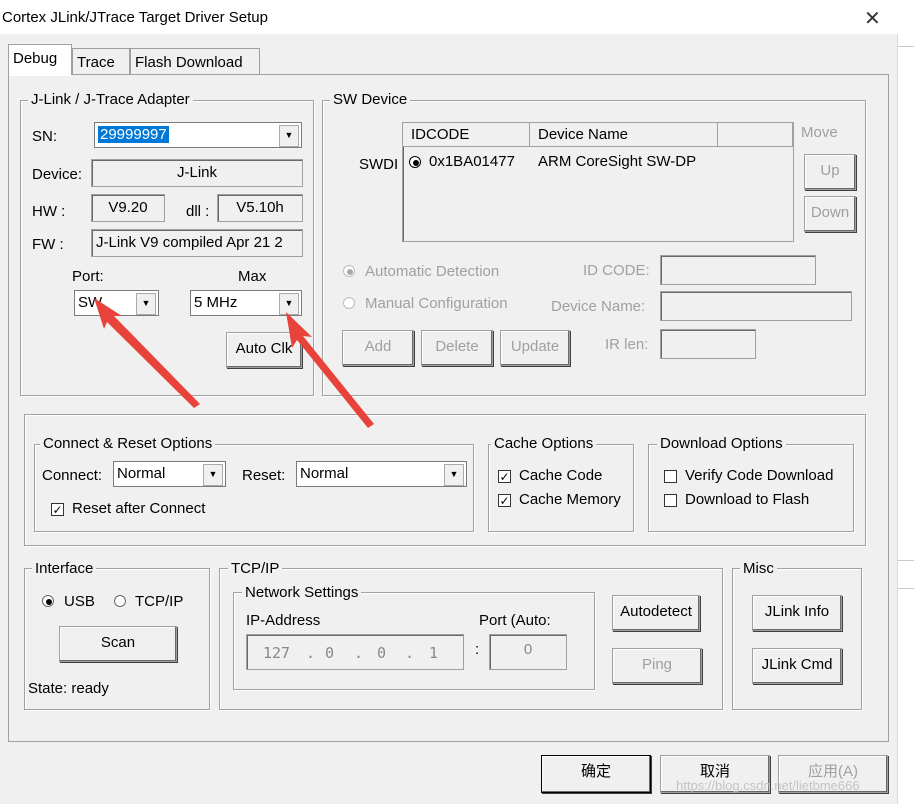  I want to click on group-legend: TCP/IP, so click(255, 568).